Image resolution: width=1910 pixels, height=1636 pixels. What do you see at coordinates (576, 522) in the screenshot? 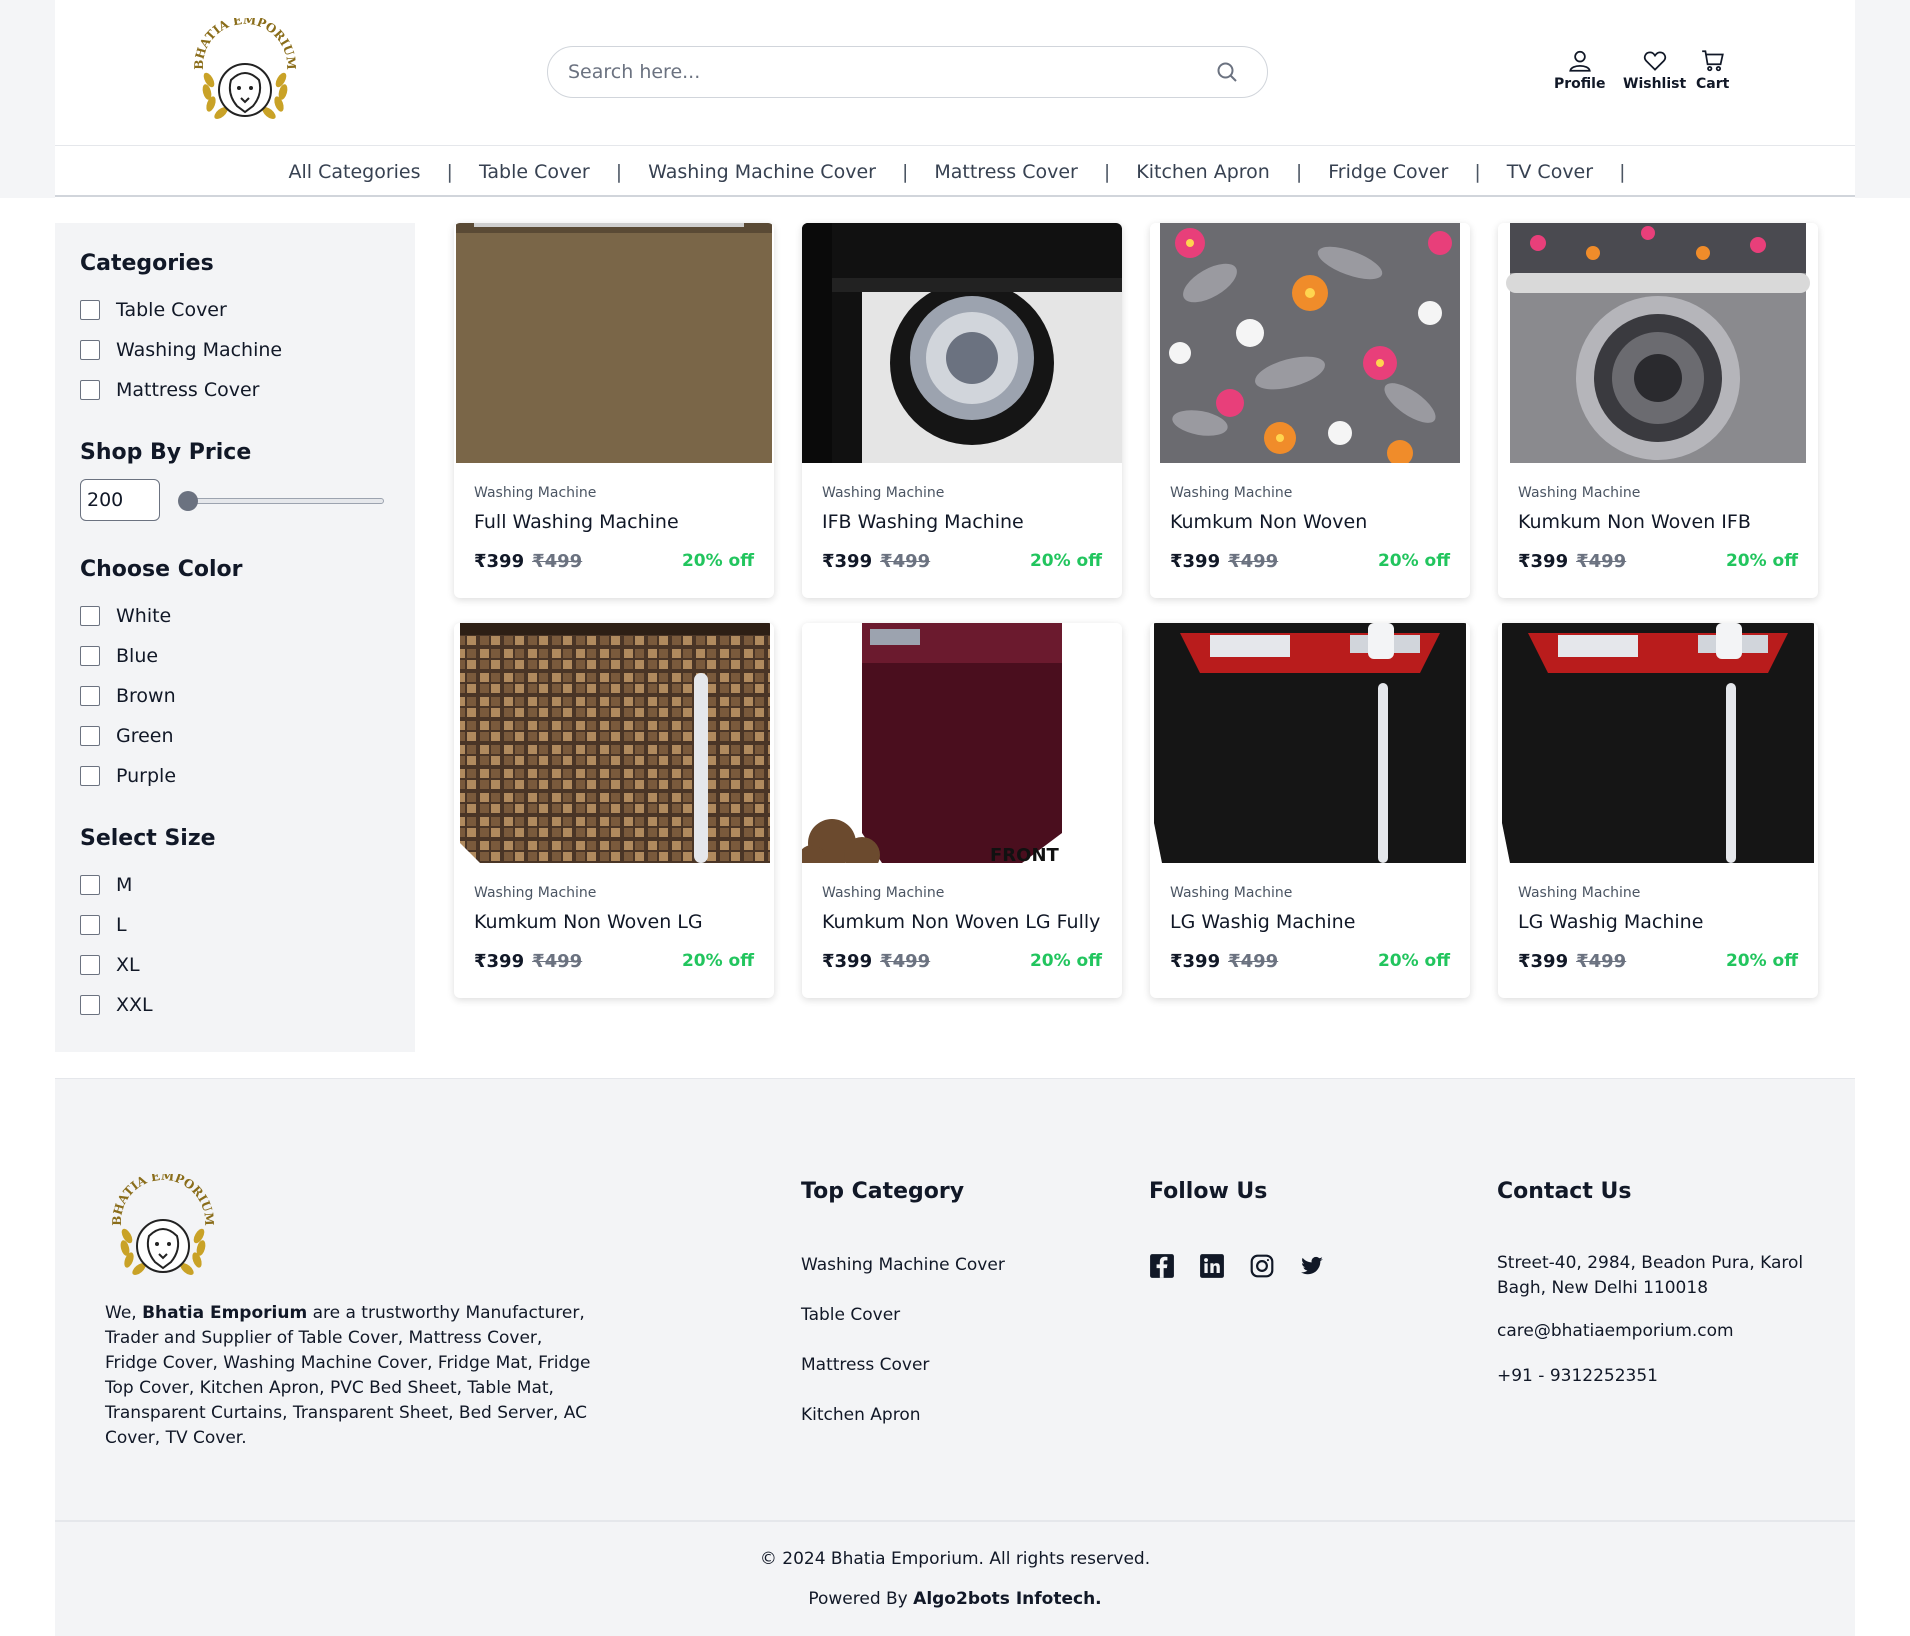
I see `product-name: Full Washing Machine` at bounding box center [576, 522].